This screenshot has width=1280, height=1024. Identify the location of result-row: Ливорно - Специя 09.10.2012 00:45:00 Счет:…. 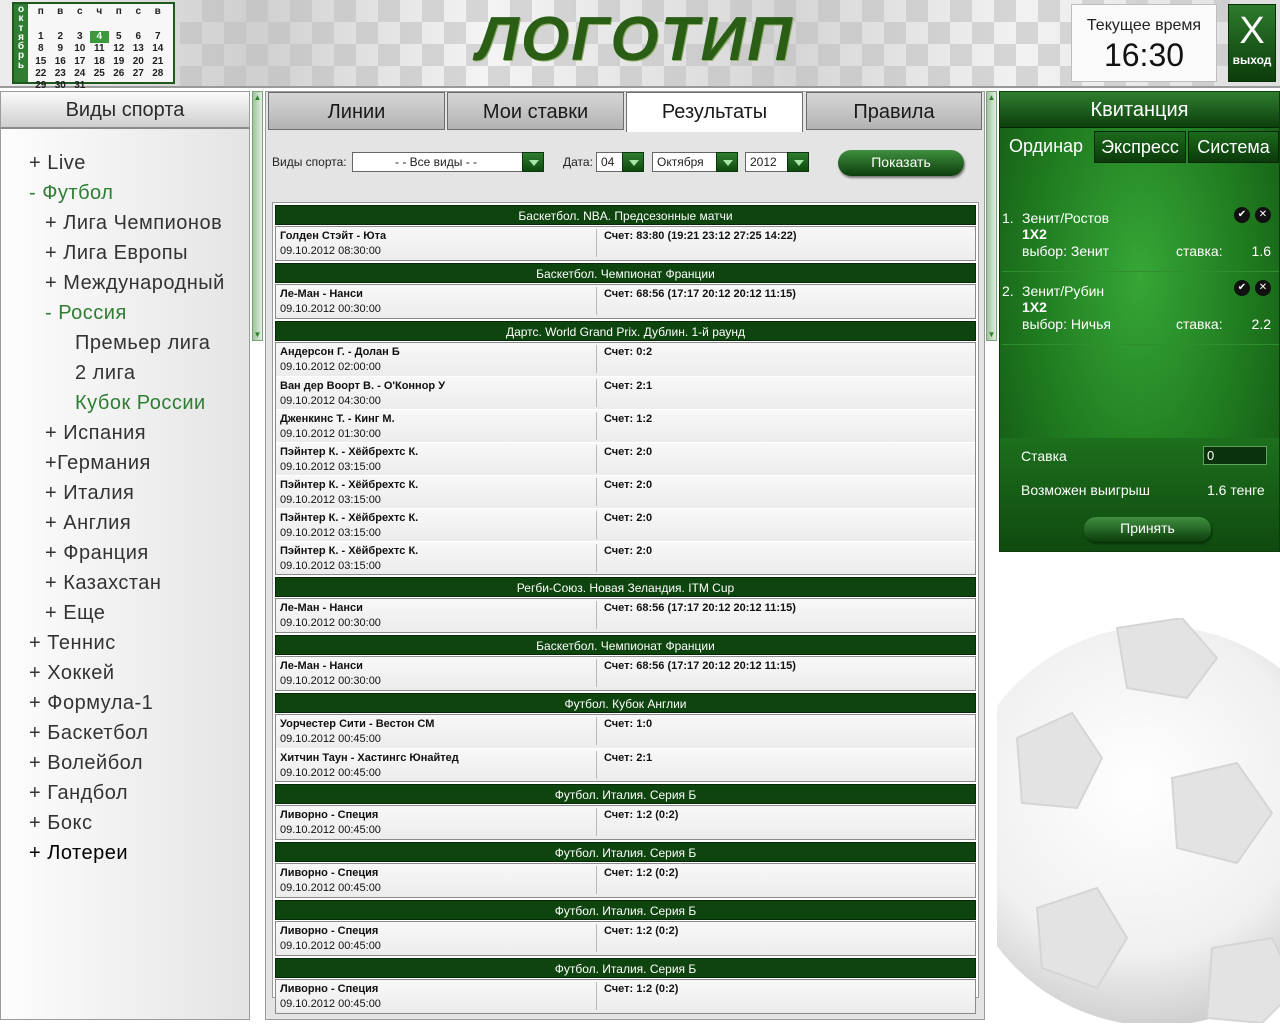
(625, 822).